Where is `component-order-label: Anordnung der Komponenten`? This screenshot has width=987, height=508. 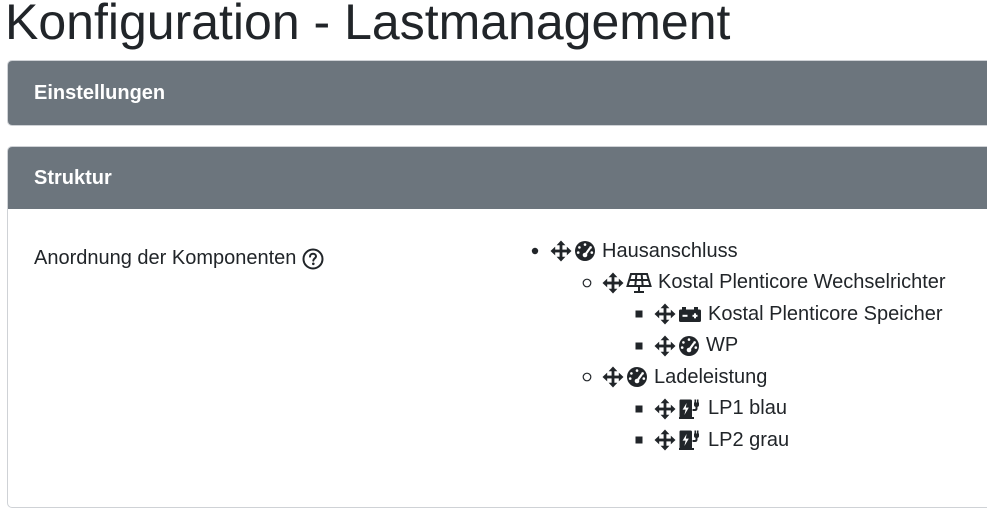 component-order-label: Anordnung der Komponenten is located at coordinates (179, 258).